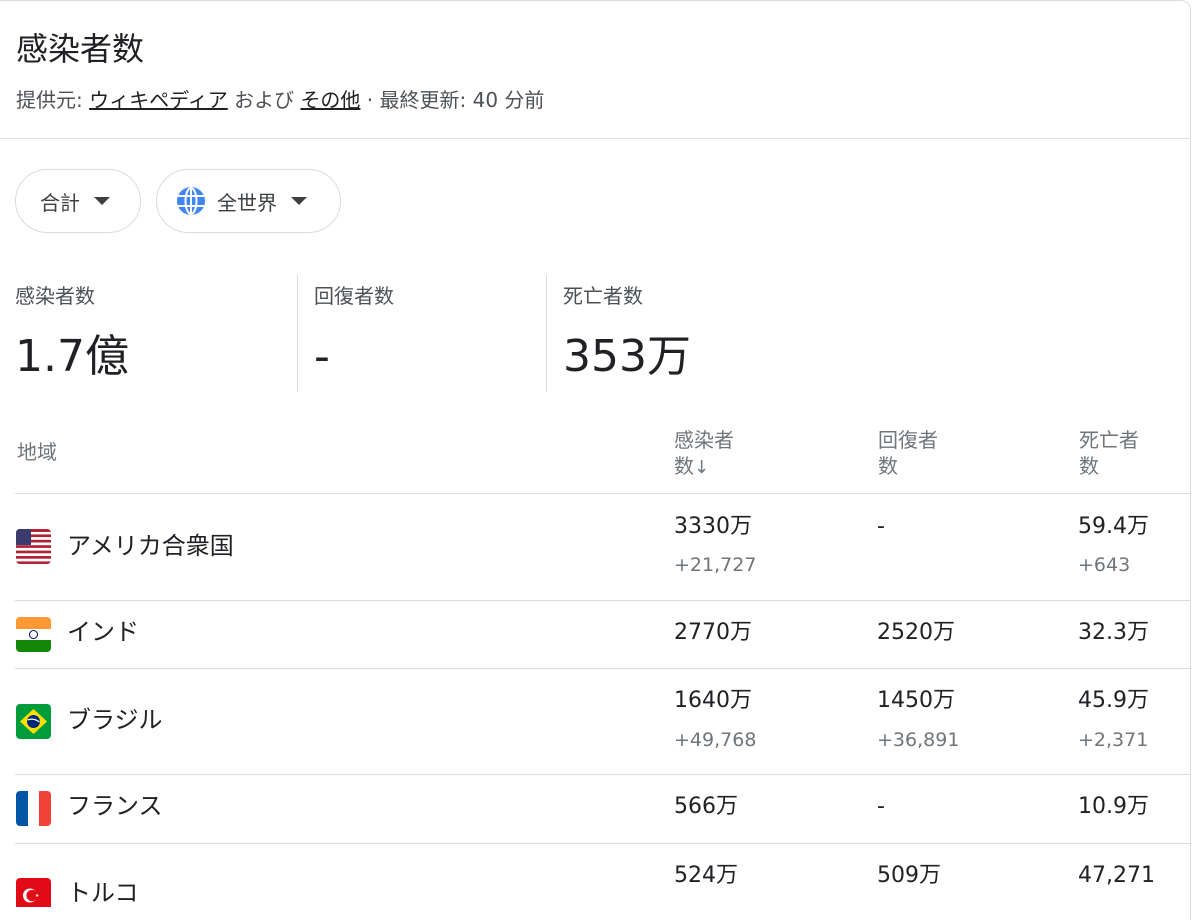 The height and width of the screenshot is (920, 1200). I want to click on cases-value: 2770万, so click(713, 632).